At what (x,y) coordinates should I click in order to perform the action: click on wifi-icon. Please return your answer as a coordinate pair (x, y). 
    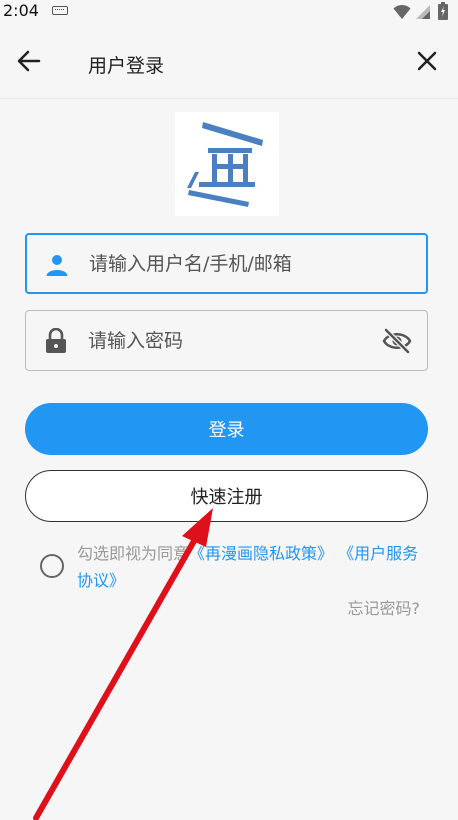
    Looking at the image, I should click on (402, 11).